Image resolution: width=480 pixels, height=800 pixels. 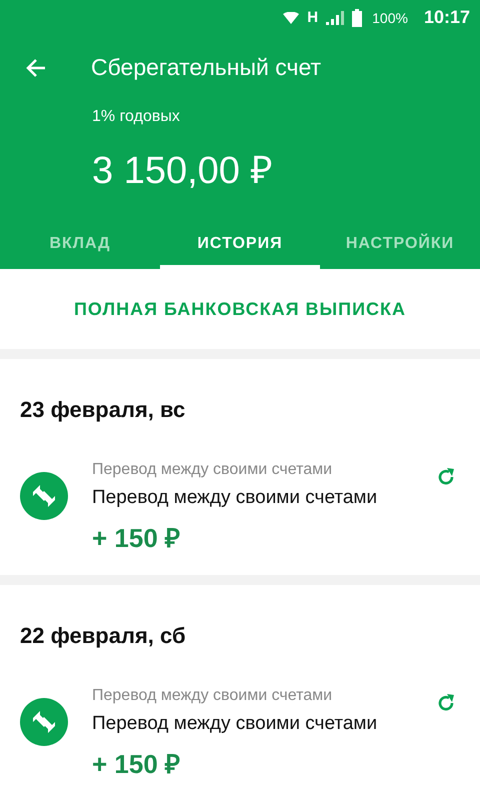 What do you see at coordinates (102, 410) in the screenshot?
I see `date-heading: 23 февраля, вс` at bounding box center [102, 410].